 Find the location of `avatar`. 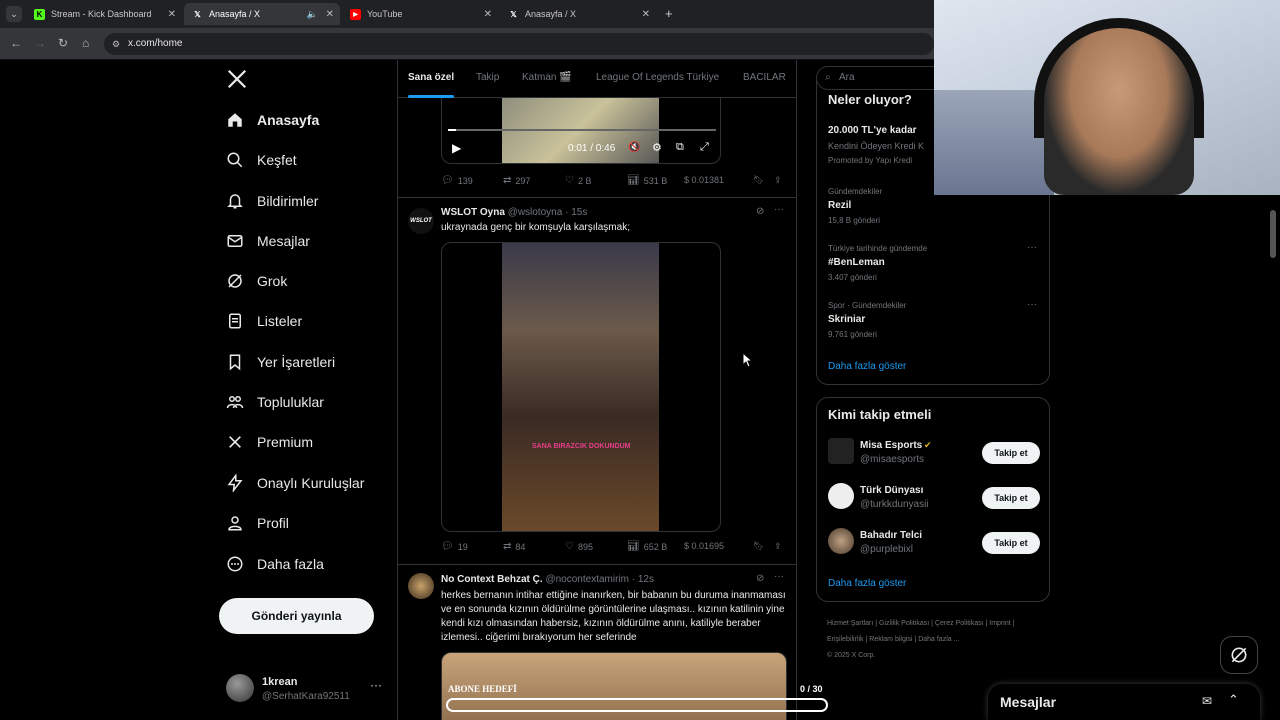

avatar is located at coordinates (421, 586).